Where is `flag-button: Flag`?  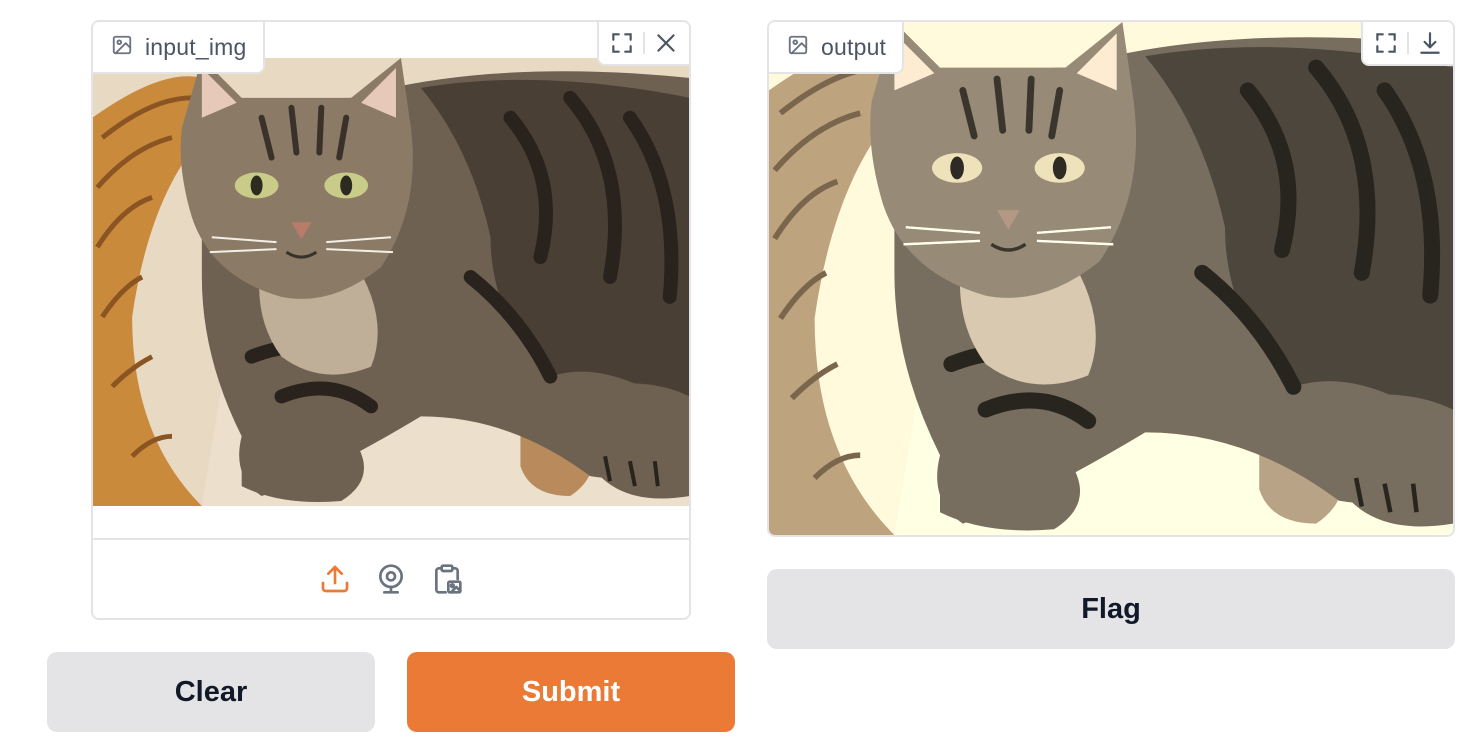
flag-button: Flag is located at coordinates (1111, 609).